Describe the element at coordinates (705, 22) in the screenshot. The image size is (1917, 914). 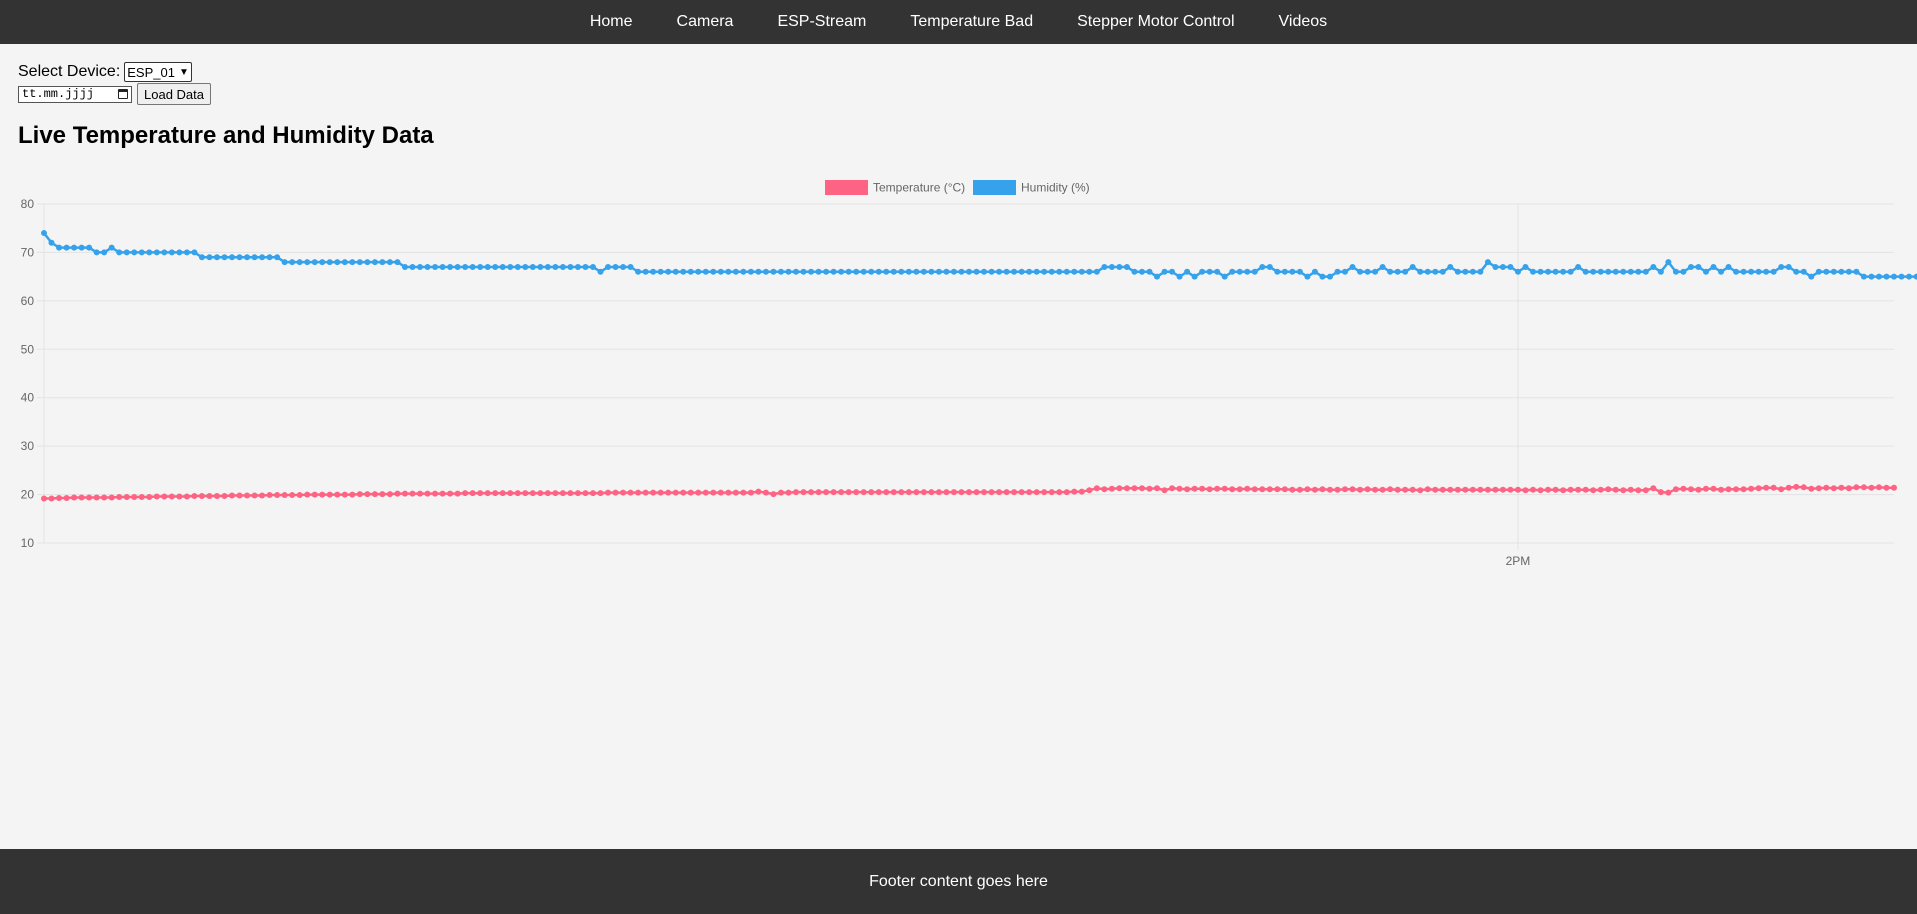
I see `nav-camera: Camera` at that location.